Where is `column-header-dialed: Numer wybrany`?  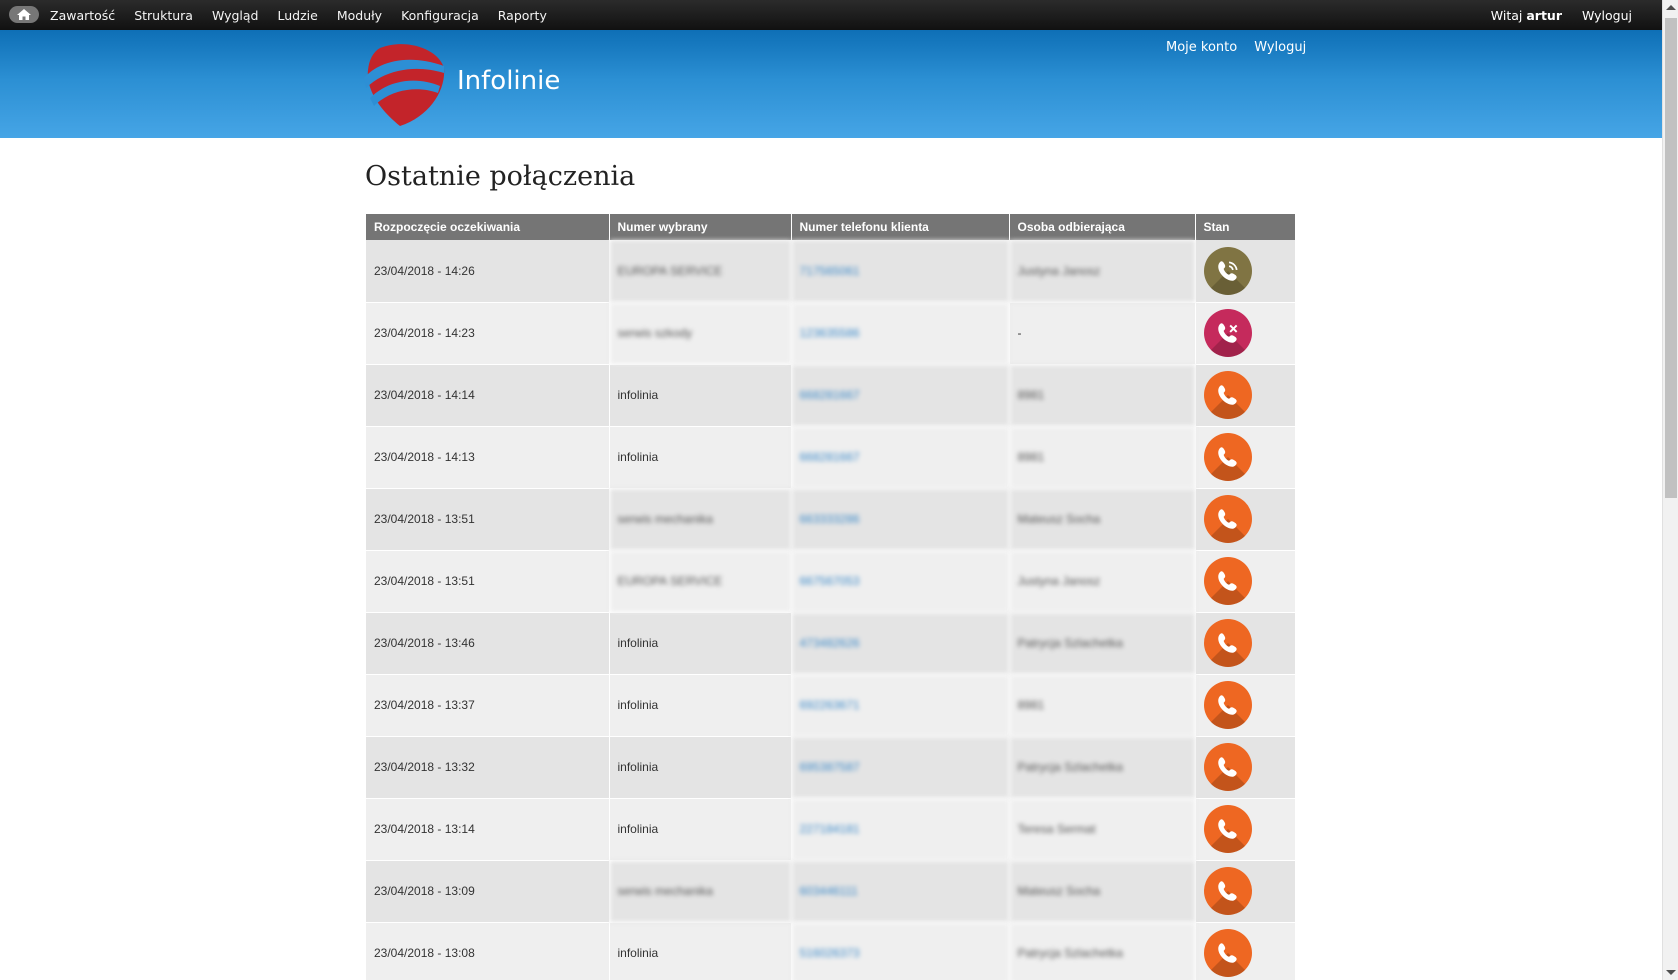
column-header-dialed: Numer wybrany is located at coordinates (700, 227).